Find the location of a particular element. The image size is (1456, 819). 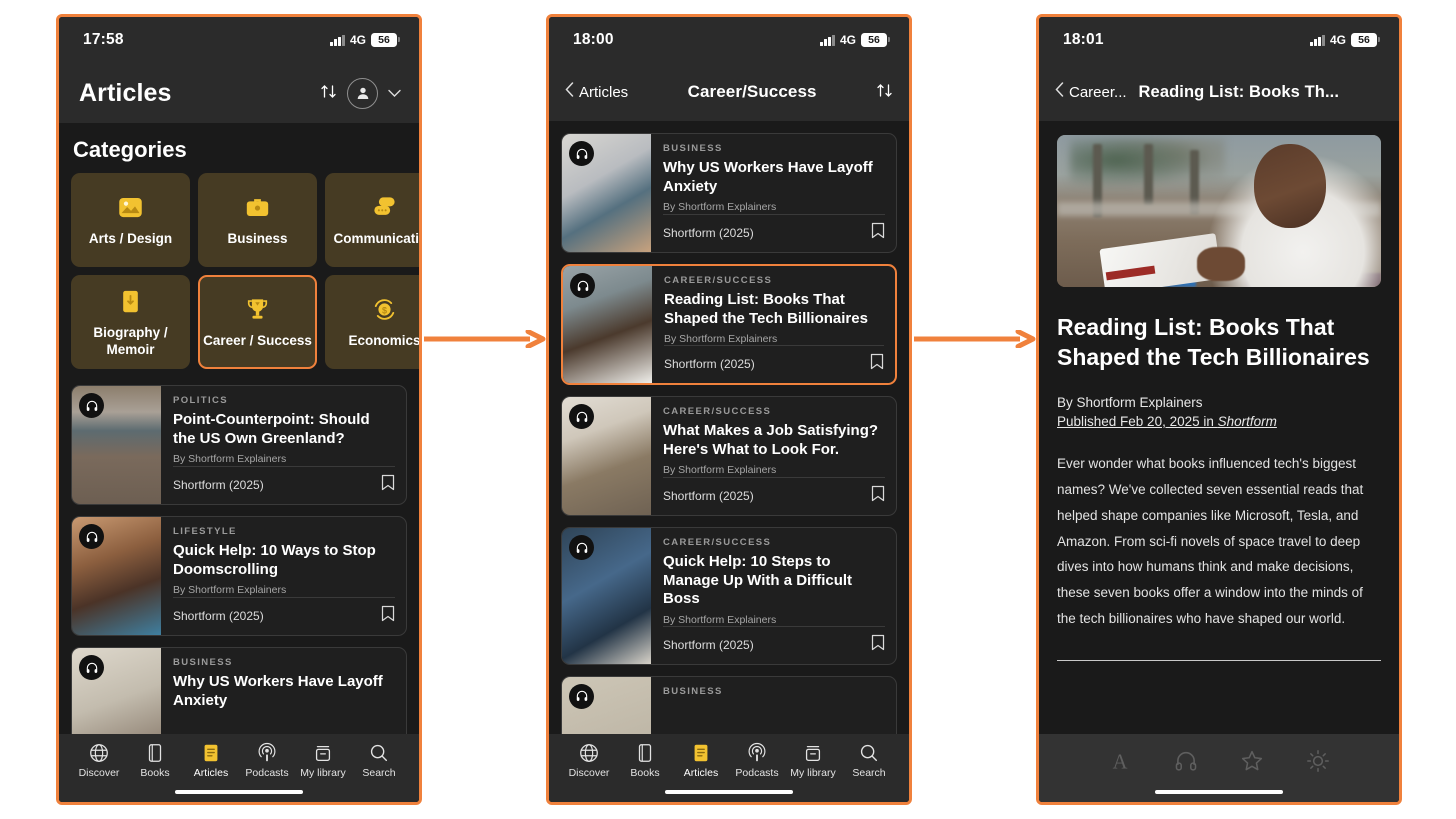

category-tile-career-success: Career / Success is located at coordinates (257, 322).